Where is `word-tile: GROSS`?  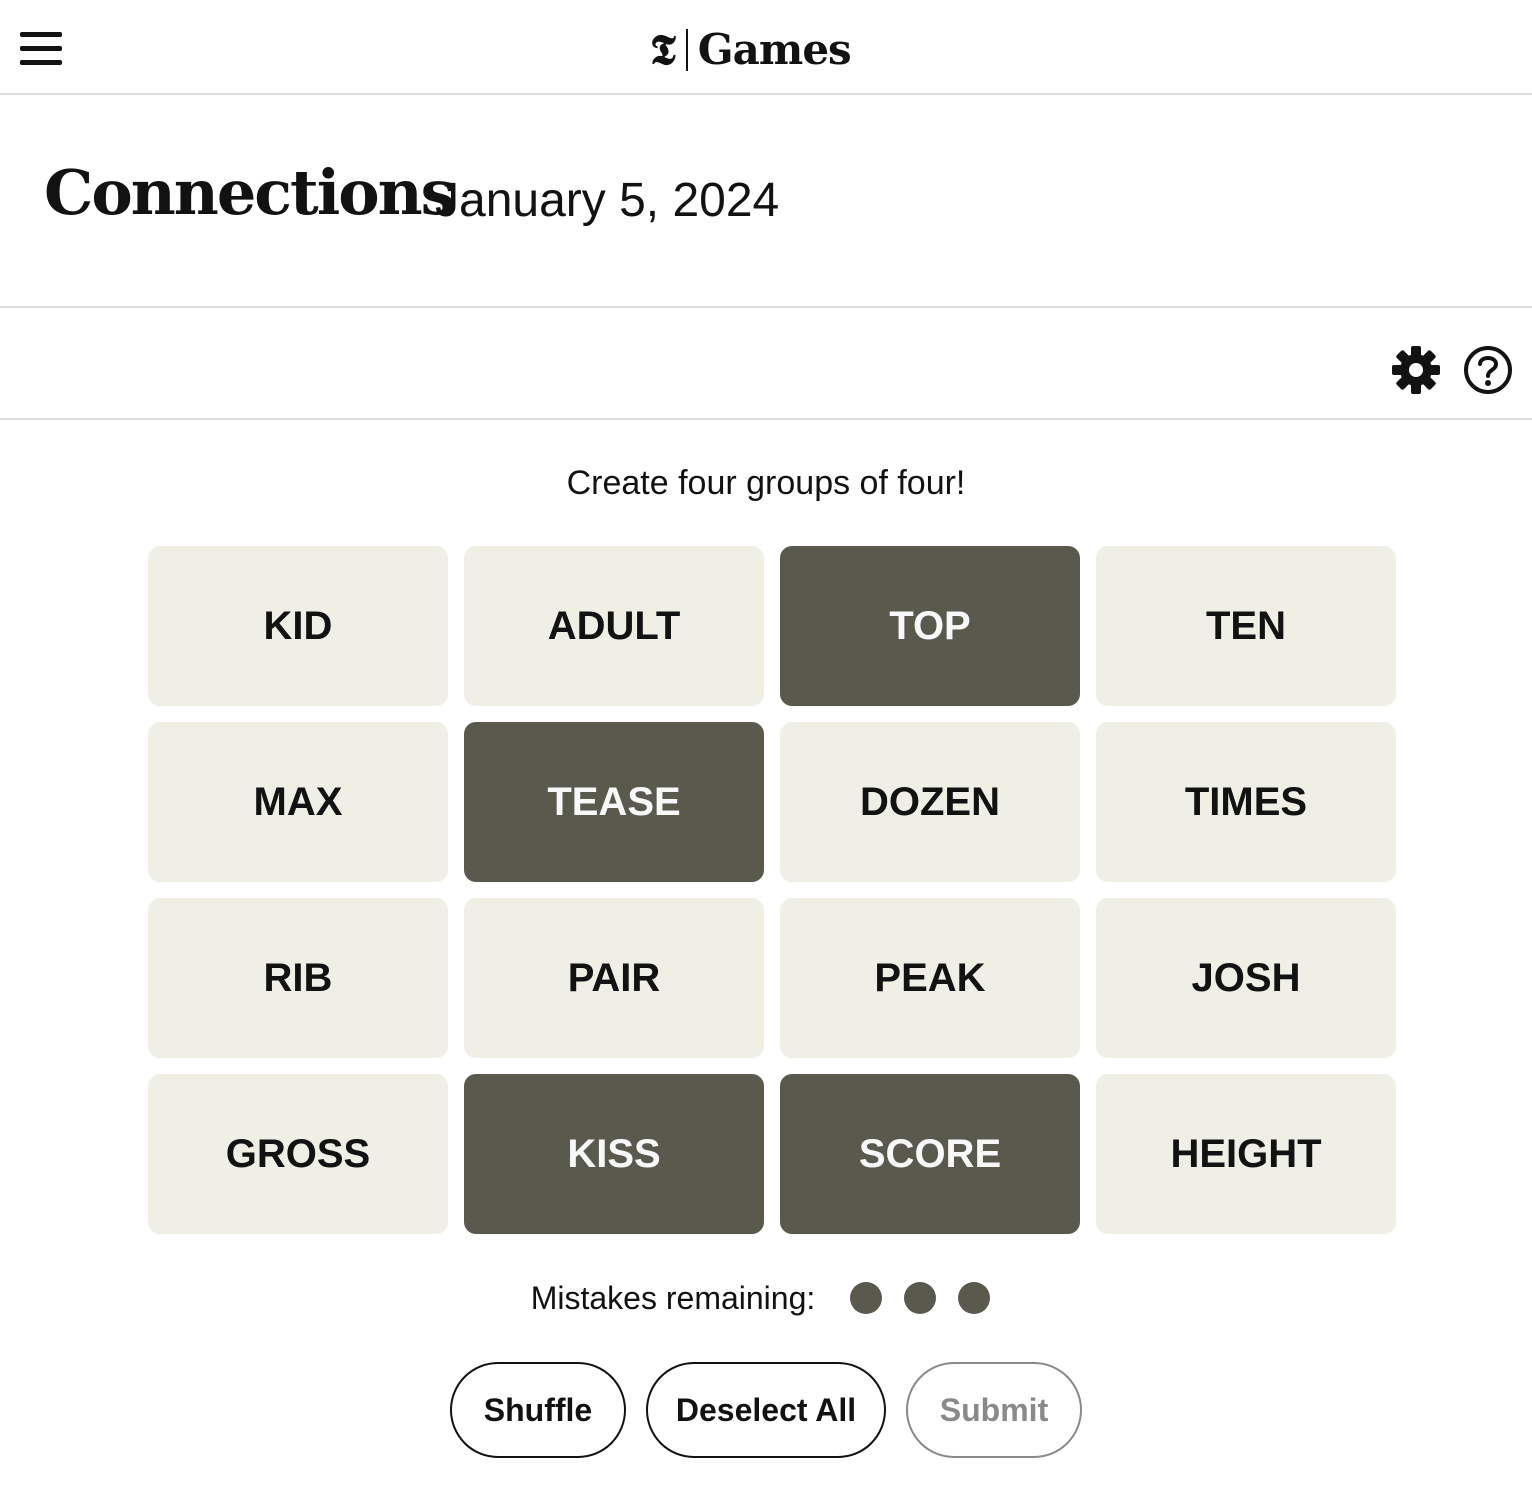
word-tile: GROSS is located at coordinates (298, 1154).